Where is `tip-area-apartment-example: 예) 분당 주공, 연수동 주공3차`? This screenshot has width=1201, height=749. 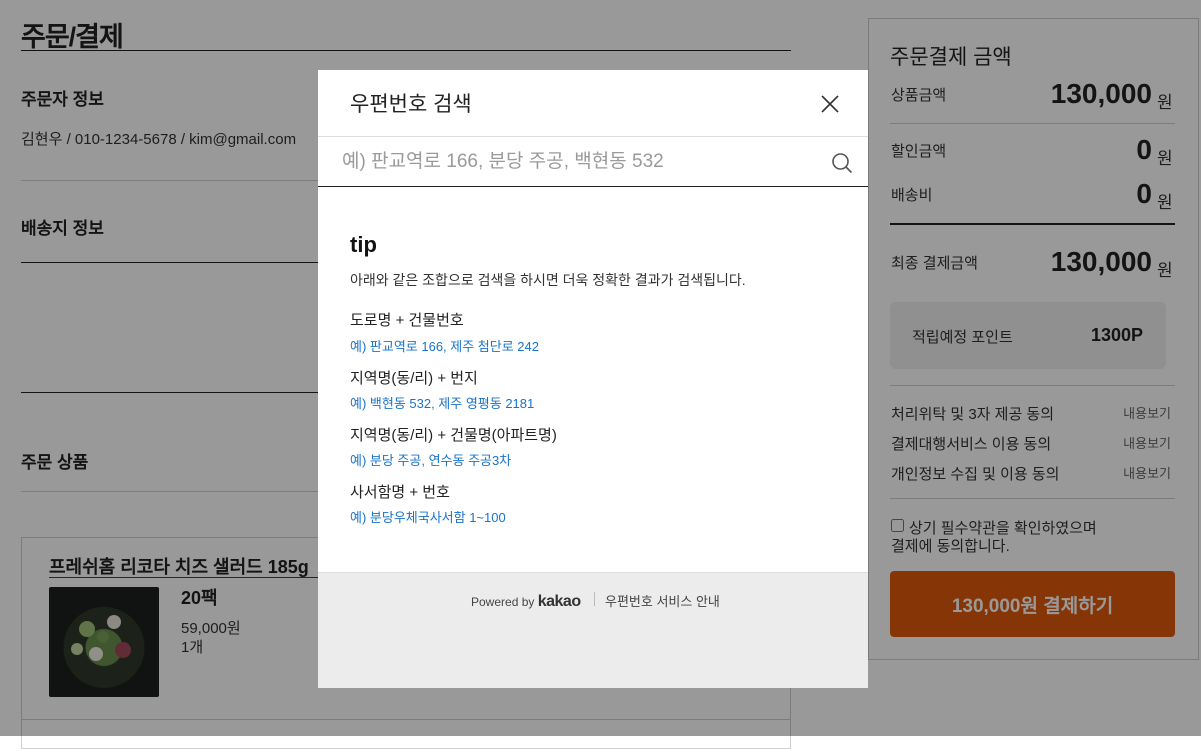
tip-area-apartment-example: 예) 분당 주공, 연수동 주공3차 is located at coordinates (431, 460).